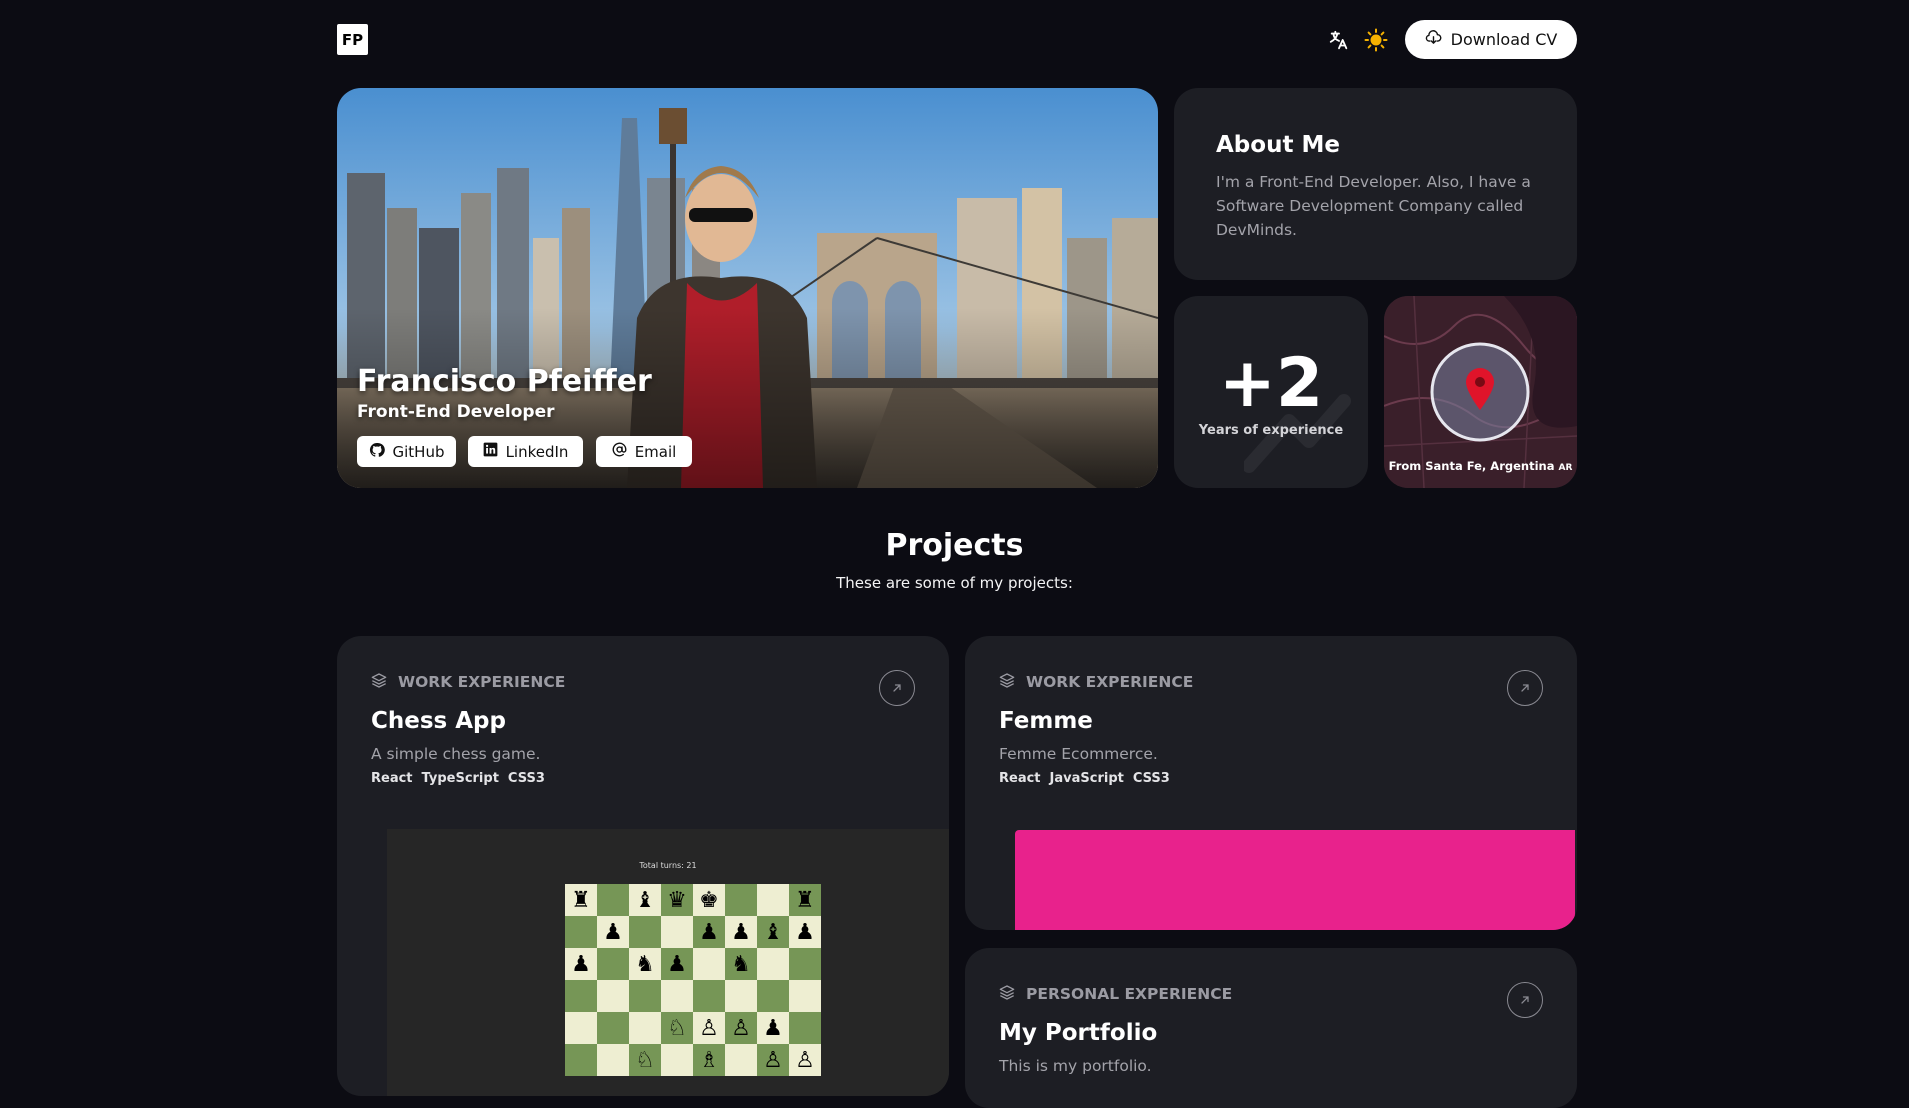 The height and width of the screenshot is (1108, 1909). I want to click on github-icon, so click(377, 452).